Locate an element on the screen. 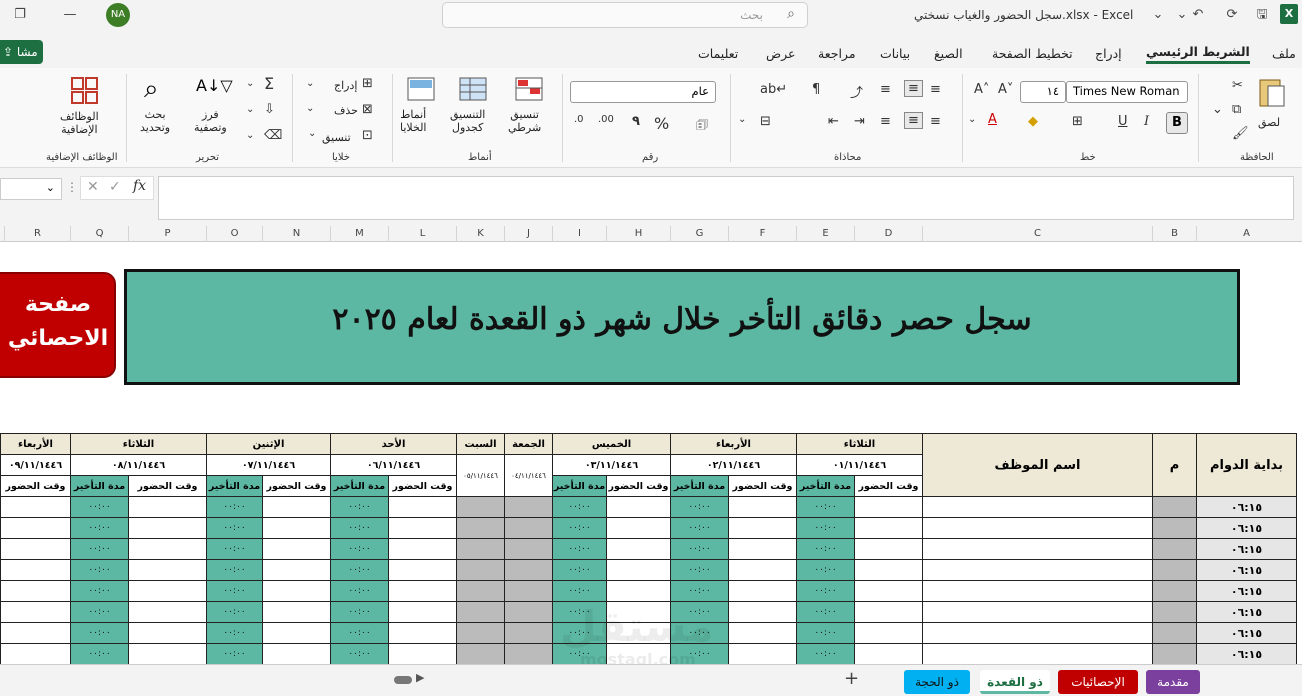  comma-style-icon: ٩ is located at coordinates (636, 121).